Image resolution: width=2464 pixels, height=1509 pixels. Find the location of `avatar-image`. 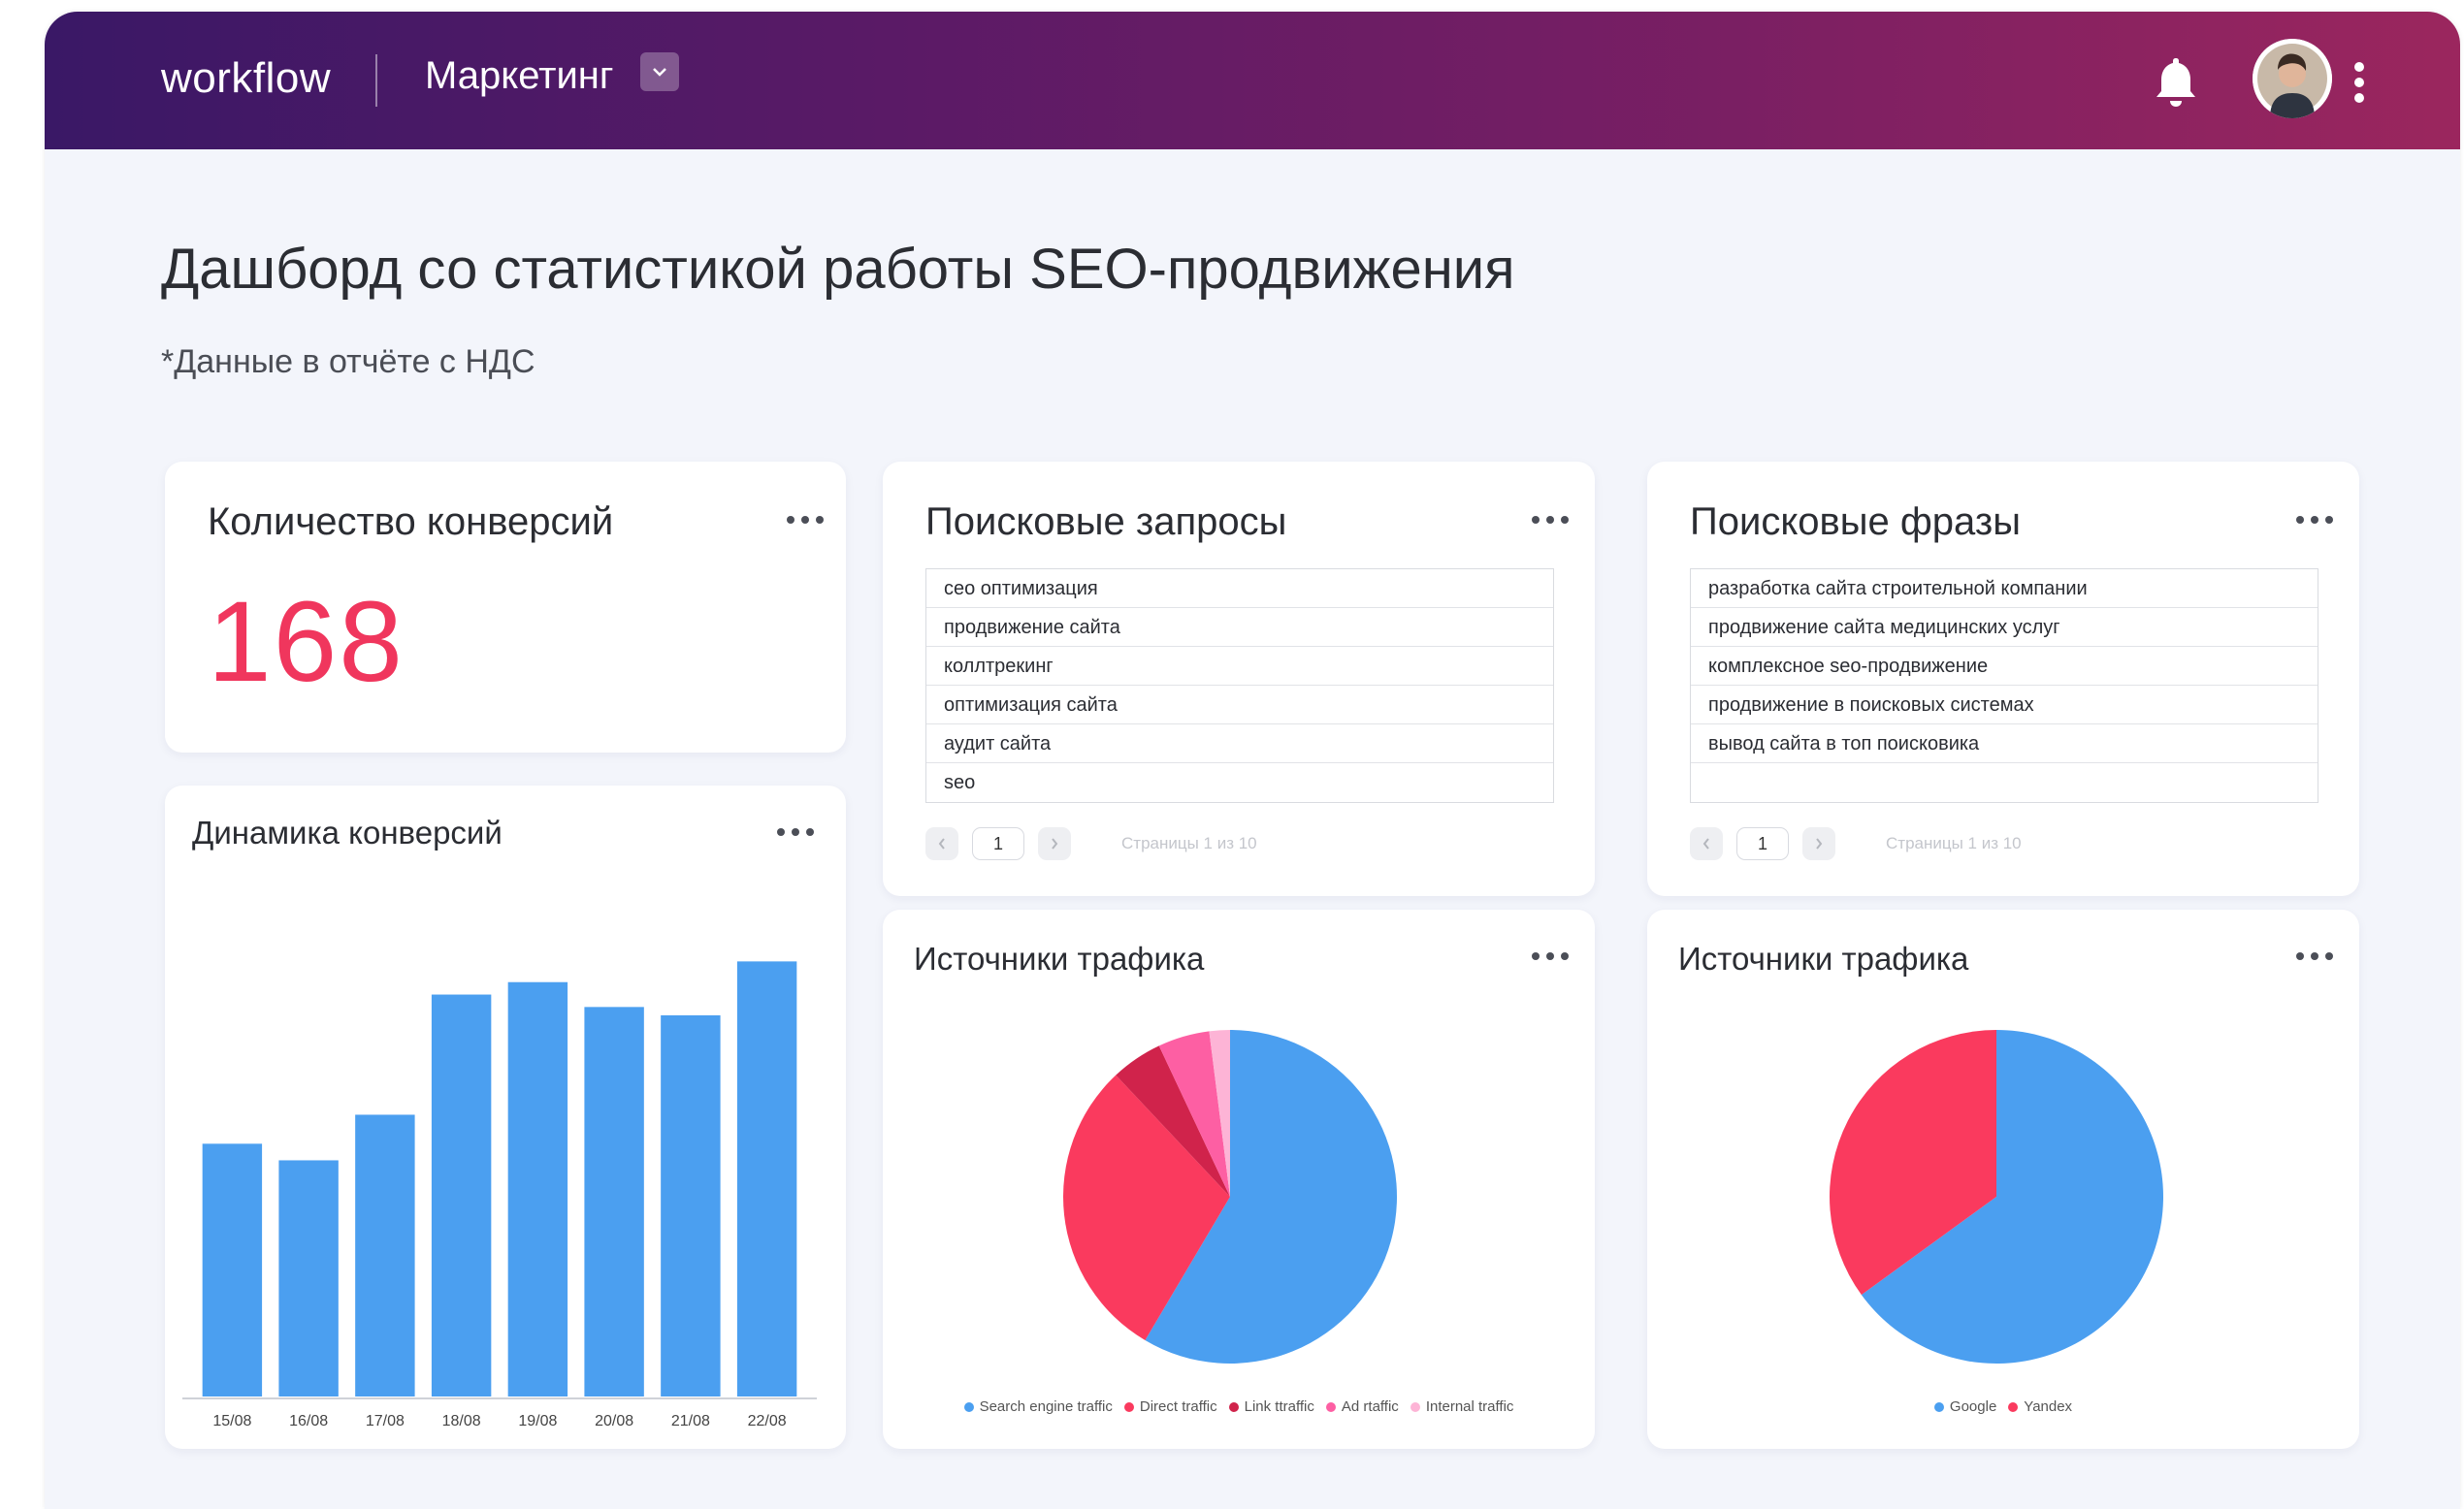

avatar-image is located at coordinates (2292, 78).